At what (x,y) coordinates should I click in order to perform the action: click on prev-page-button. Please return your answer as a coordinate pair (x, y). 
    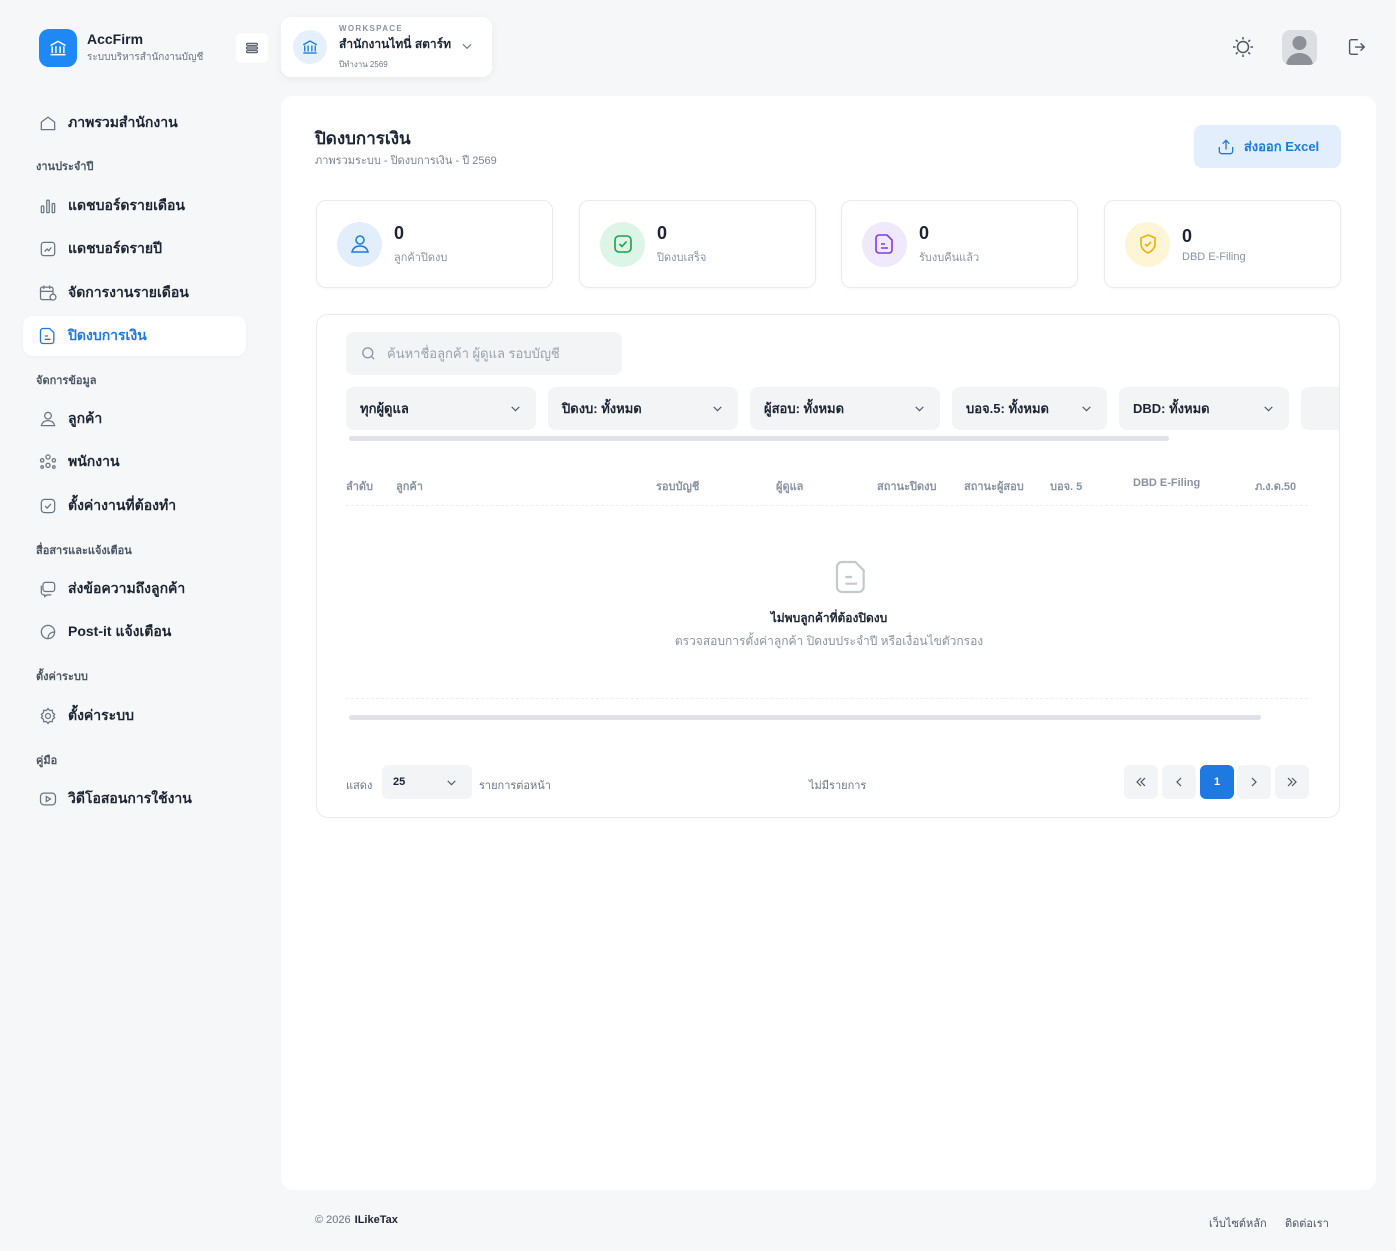
    Looking at the image, I should click on (1179, 782).